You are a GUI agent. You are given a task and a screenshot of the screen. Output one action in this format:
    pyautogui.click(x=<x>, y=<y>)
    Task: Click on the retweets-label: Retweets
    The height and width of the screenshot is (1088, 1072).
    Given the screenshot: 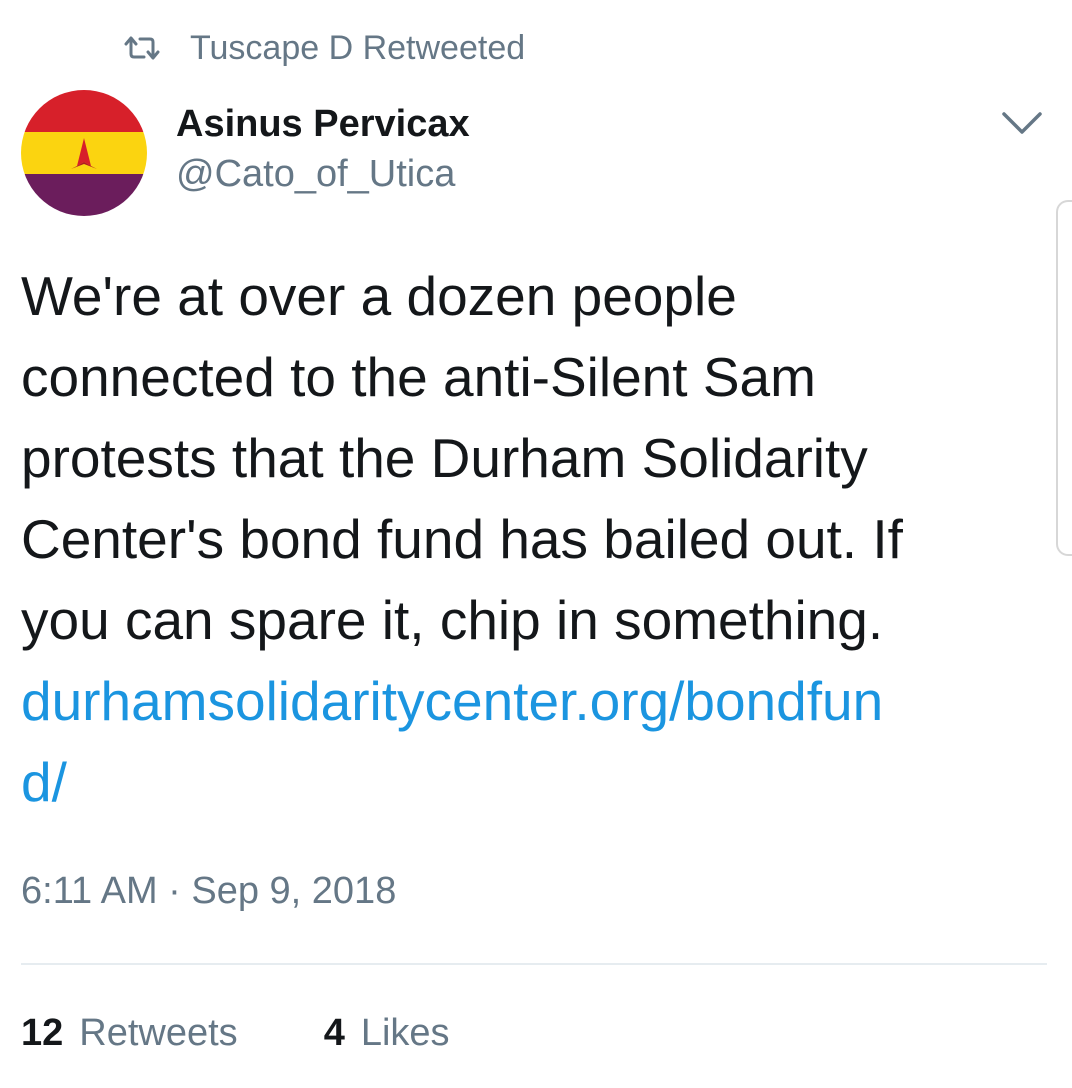 What is the action you would take?
    pyautogui.click(x=158, y=1033)
    